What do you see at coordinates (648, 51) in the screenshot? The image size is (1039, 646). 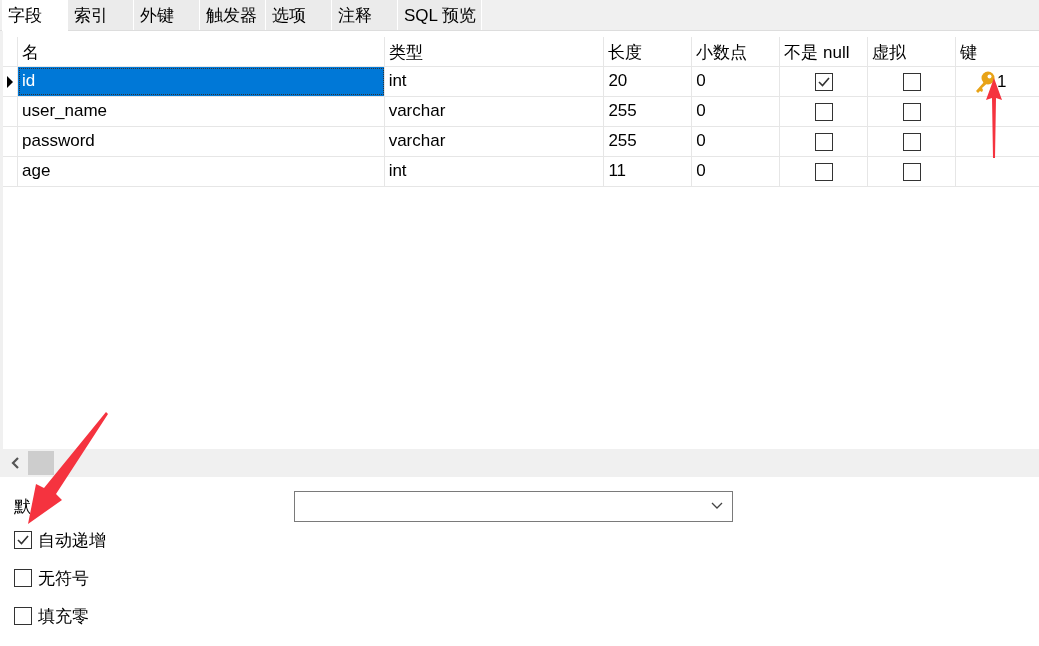 I see `column-header: 长度` at bounding box center [648, 51].